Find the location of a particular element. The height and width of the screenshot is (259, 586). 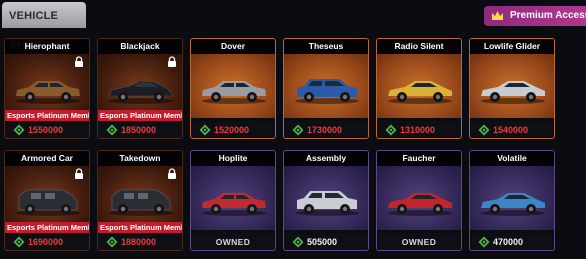

vehicle-name: Dover is located at coordinates (233, 46).